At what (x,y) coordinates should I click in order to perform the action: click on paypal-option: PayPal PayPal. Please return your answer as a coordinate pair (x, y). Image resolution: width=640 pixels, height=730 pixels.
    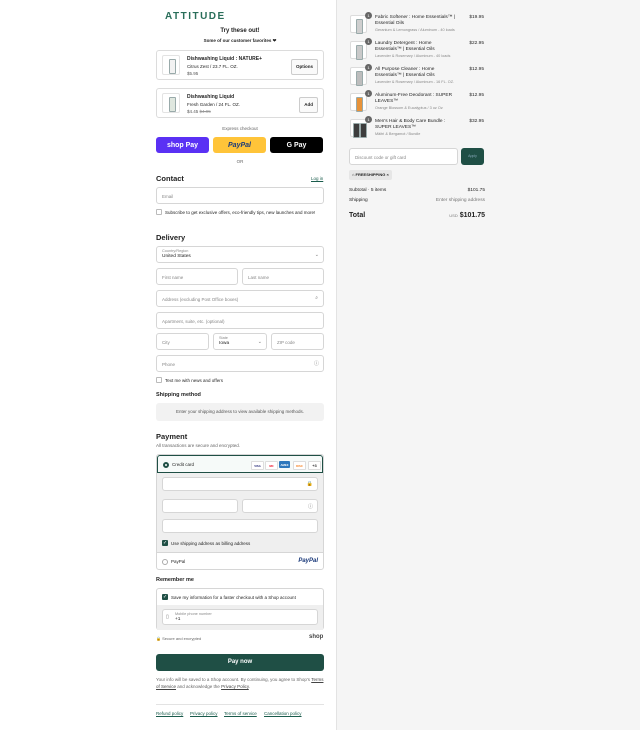
    Looking at the image, I should click on (240, 560).